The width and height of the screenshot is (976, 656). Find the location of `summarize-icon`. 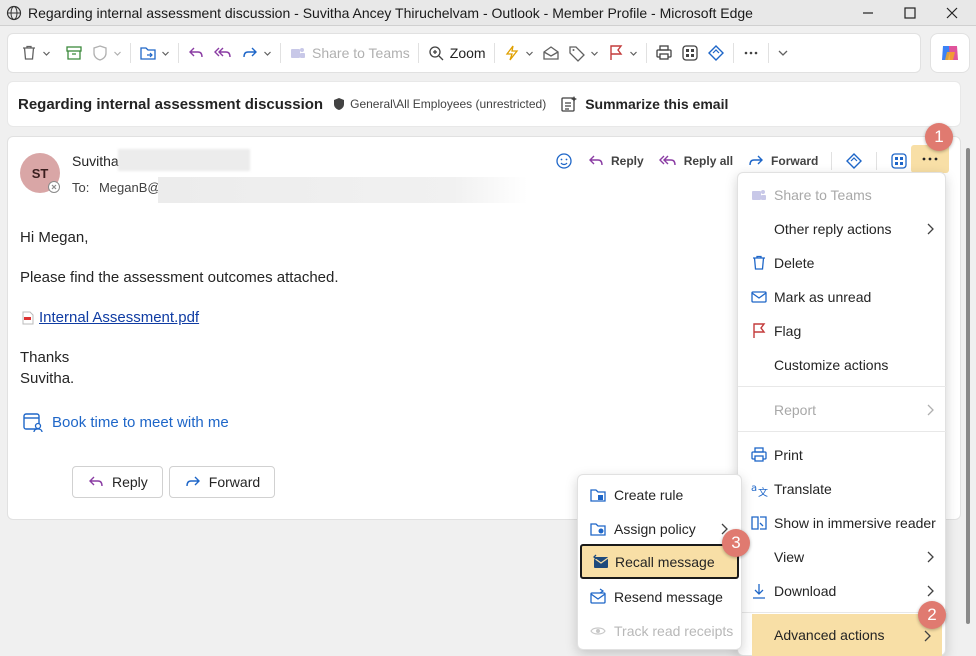

summarize-icon is located at coordinates (569, 104).